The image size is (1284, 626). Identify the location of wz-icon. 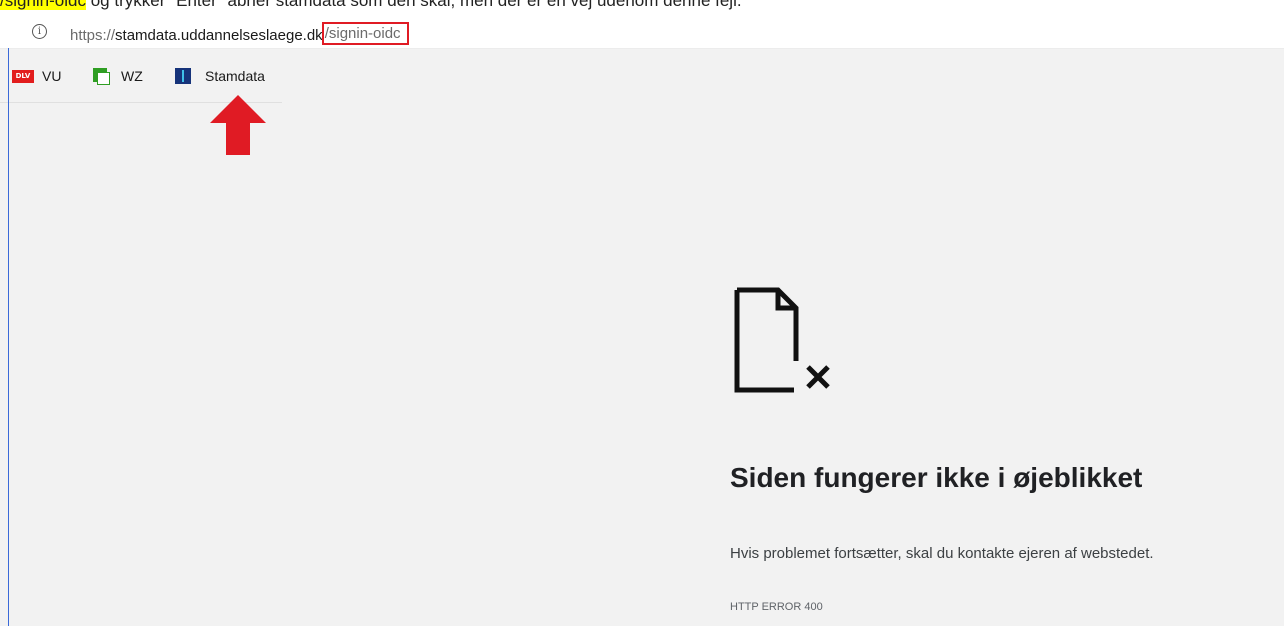
(101, 76).